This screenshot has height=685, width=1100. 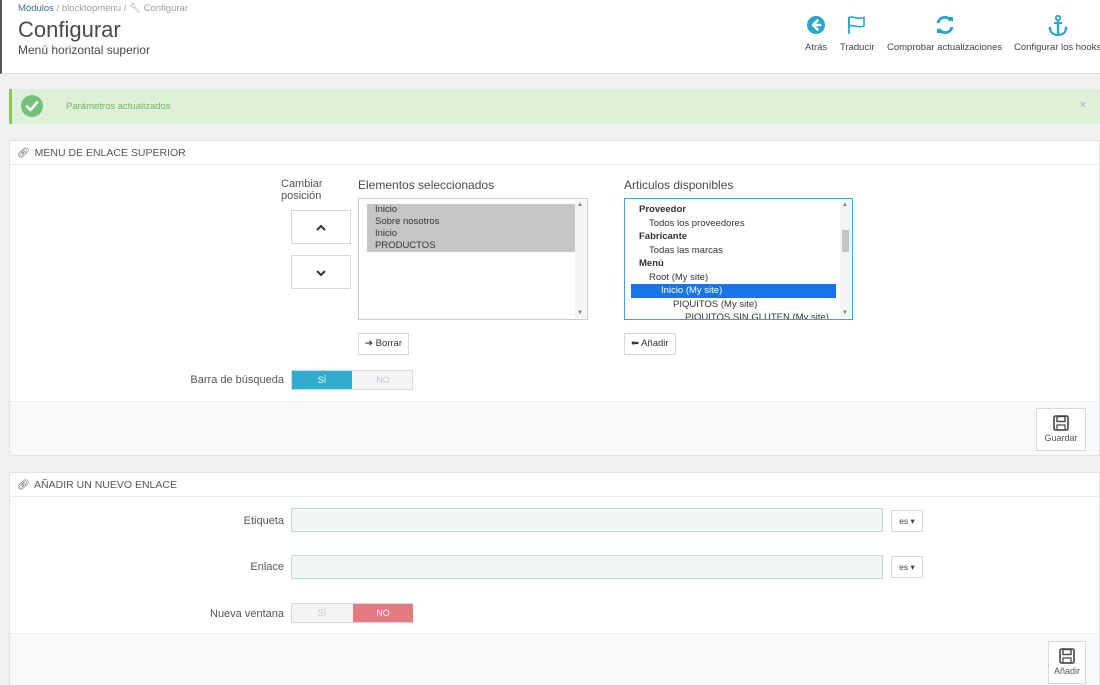 What do you see at coordinates (845, 241) in the screenshot?
I see `scroll-thumb` at bounding box center [845, 241].